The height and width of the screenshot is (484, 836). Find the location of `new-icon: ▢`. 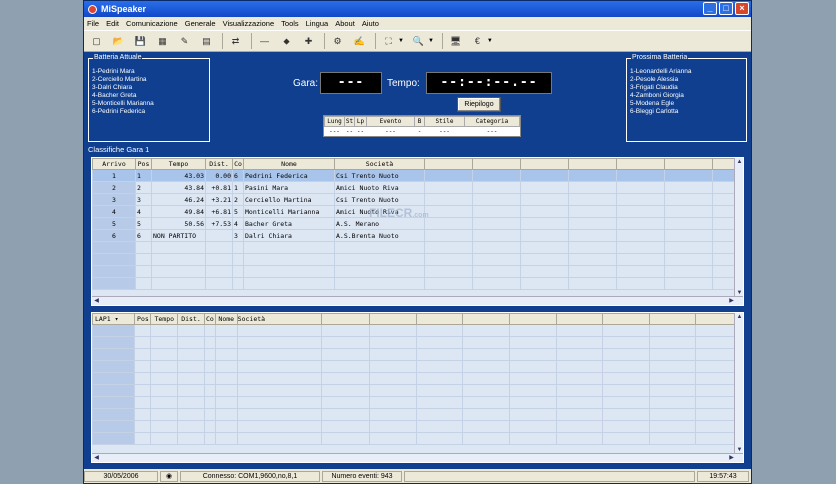

new-icon: ▢ is located at coordinates (96, 41).